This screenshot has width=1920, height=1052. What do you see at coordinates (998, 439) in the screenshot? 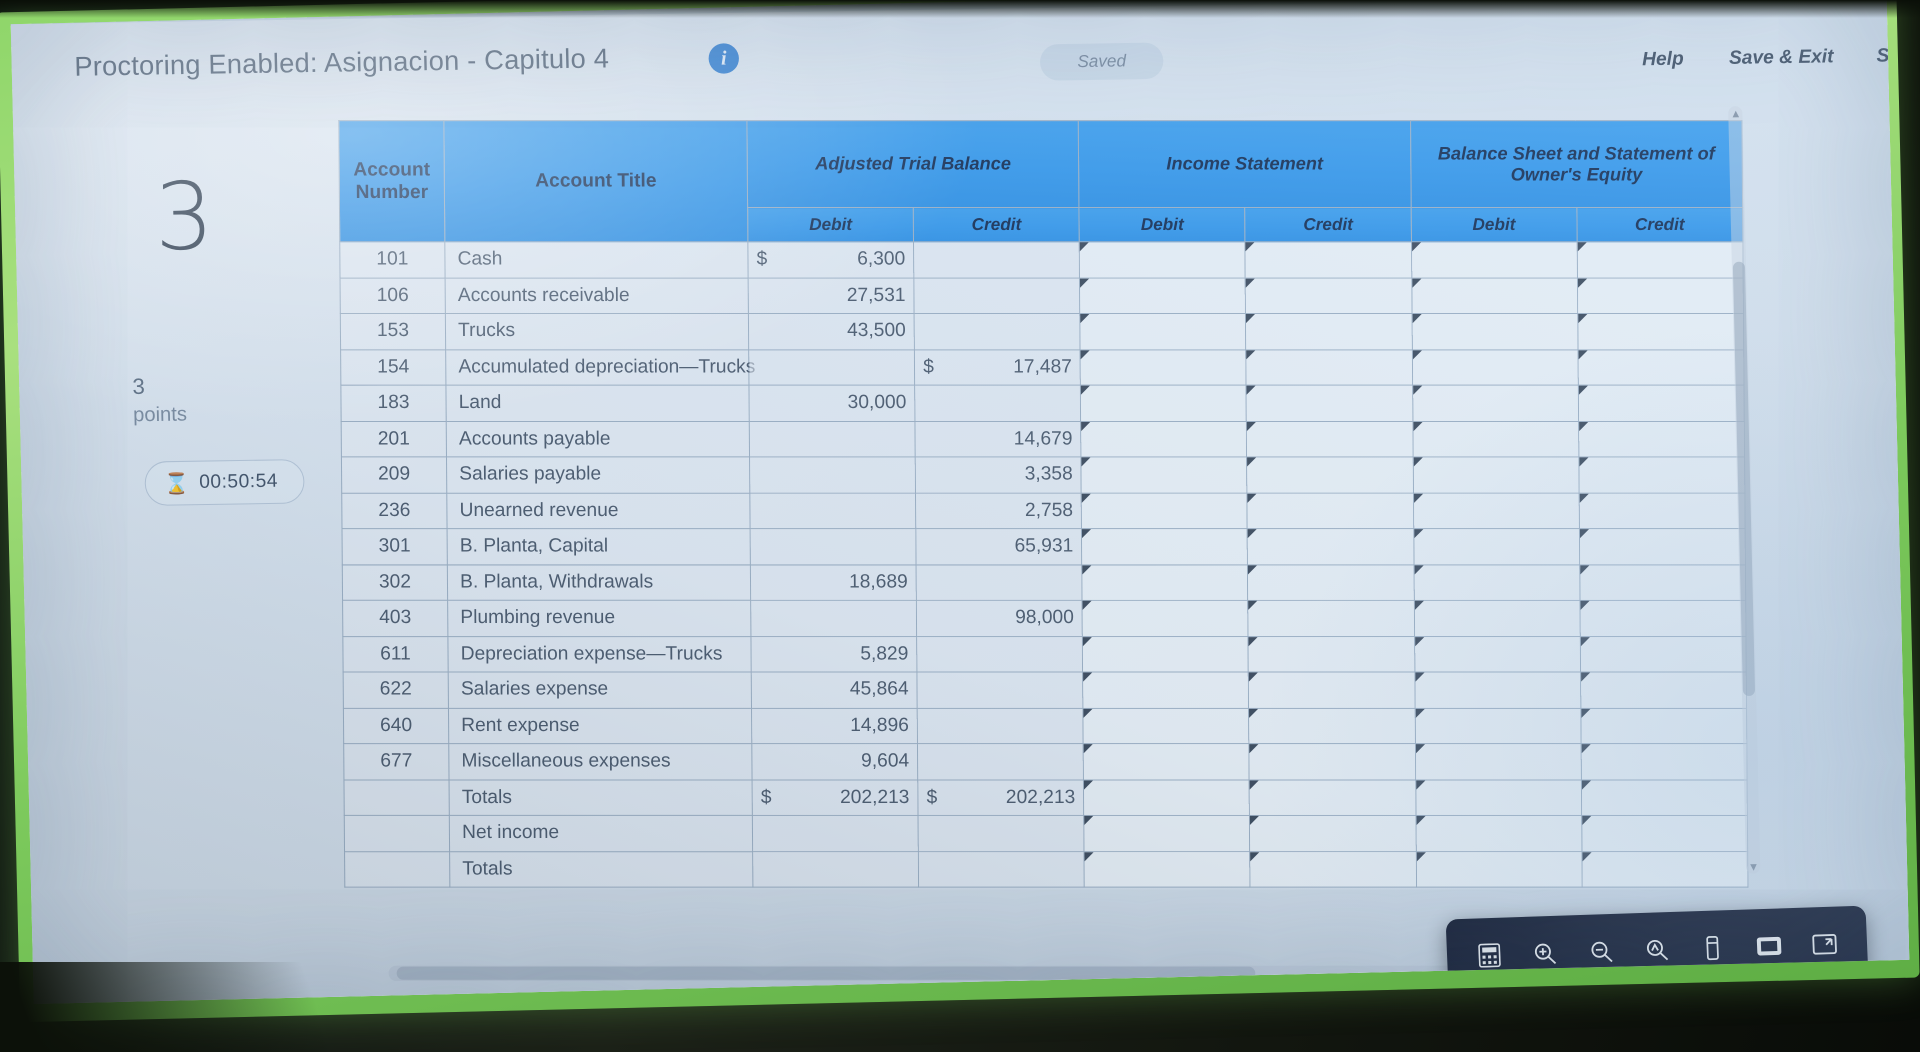
I see `cell-atb-credit: 14,679` at bounding box center [998, 439].